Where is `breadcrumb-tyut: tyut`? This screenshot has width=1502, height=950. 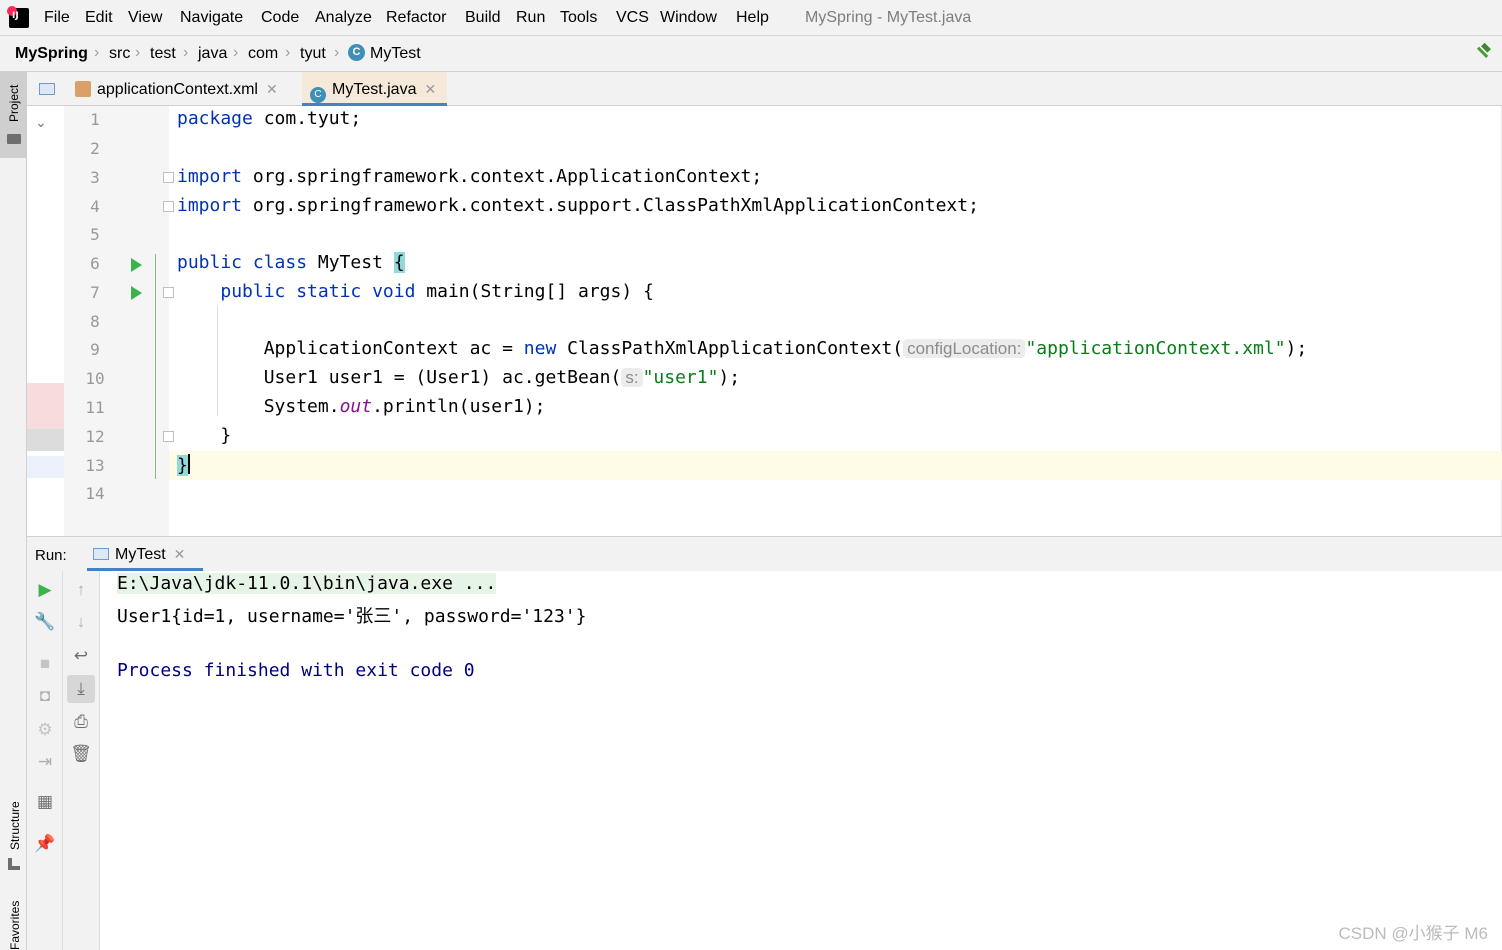 breadcrumb-tyut: tyut is located at coordinates (313, 54).